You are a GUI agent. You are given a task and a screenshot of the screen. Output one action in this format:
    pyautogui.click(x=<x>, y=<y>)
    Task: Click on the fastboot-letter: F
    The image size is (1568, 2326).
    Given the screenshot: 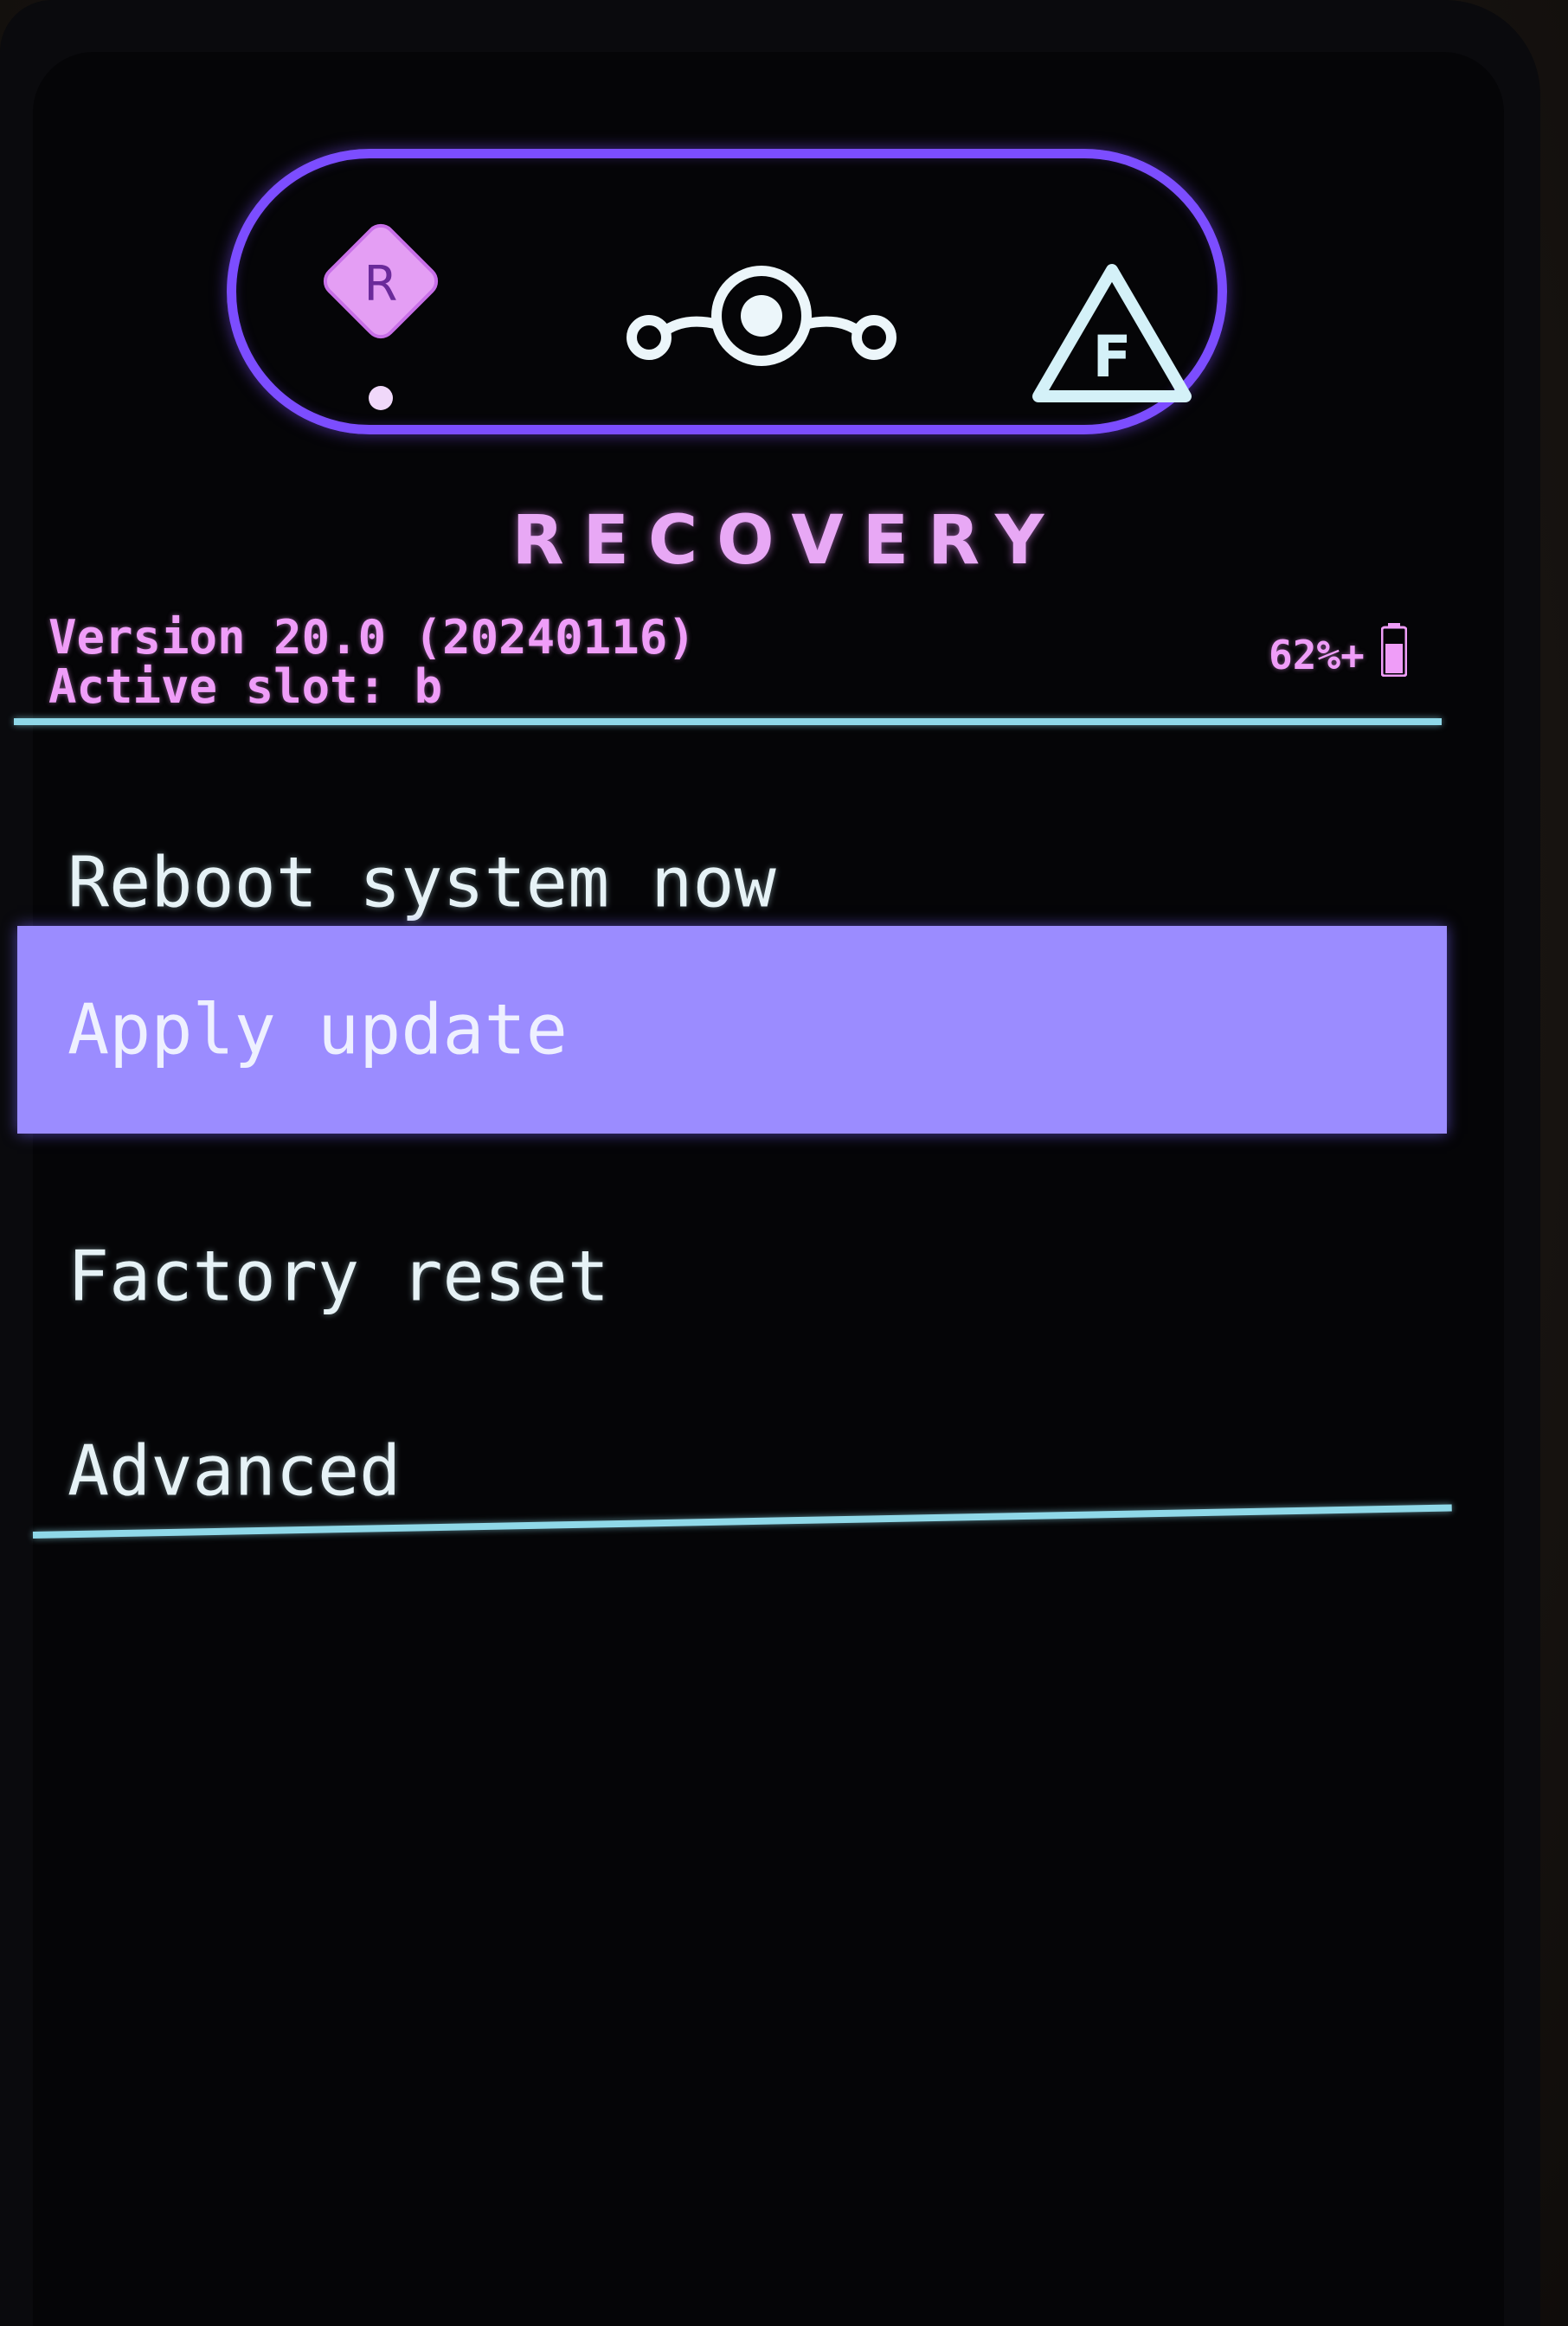 What is the action you would take?
    pyautogui.click(x=1111, y=357)
    